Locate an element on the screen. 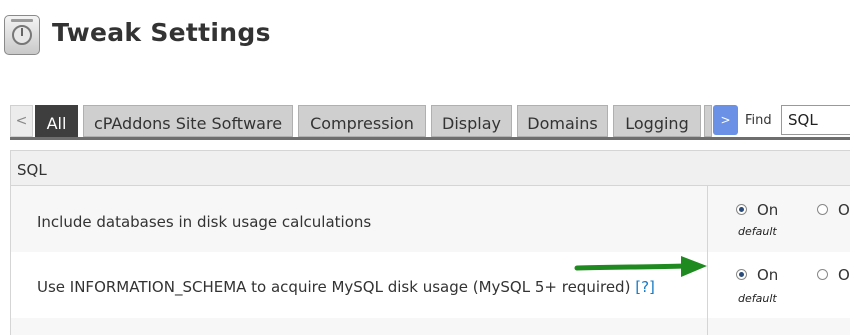 The image size is (850, 335). find-label: Find is located at coordinates (758, 120).